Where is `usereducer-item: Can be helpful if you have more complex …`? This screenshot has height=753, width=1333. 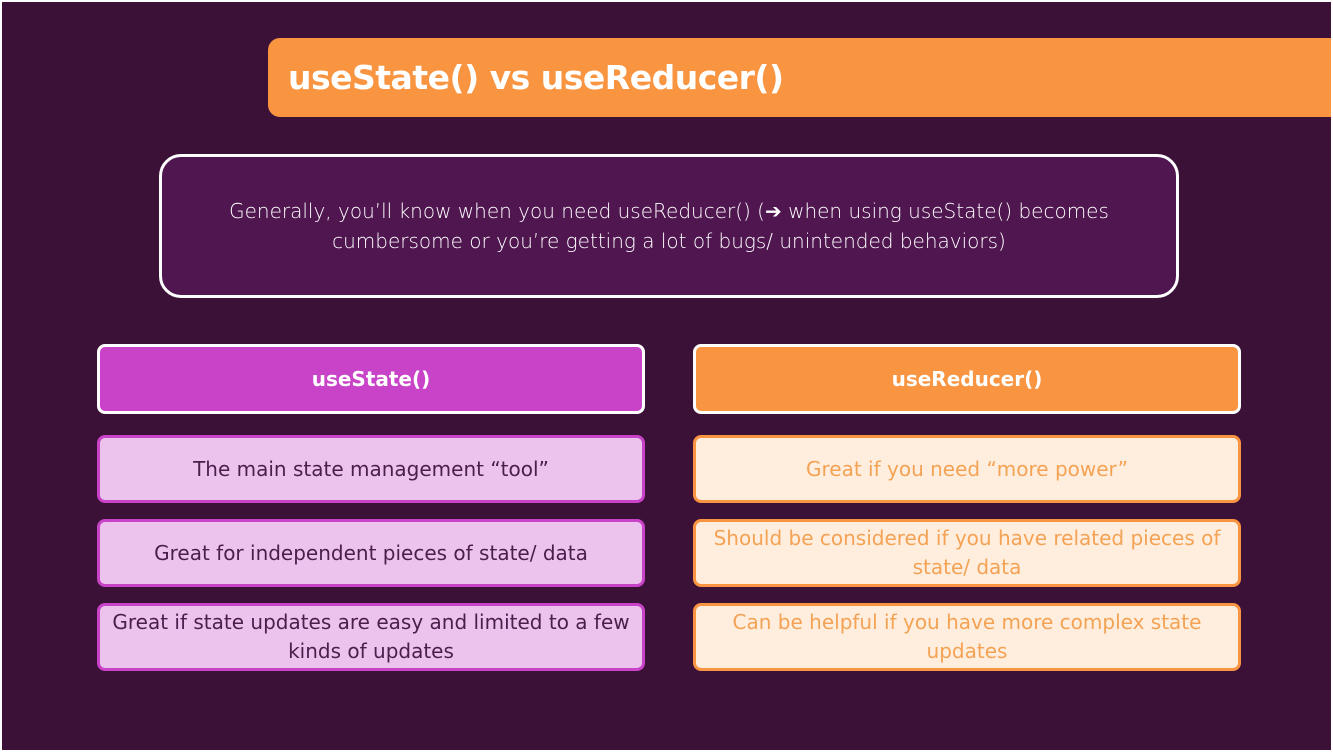 usereducer-item: Can be helpful if you have more complex … is located at coordinates (967, 637).